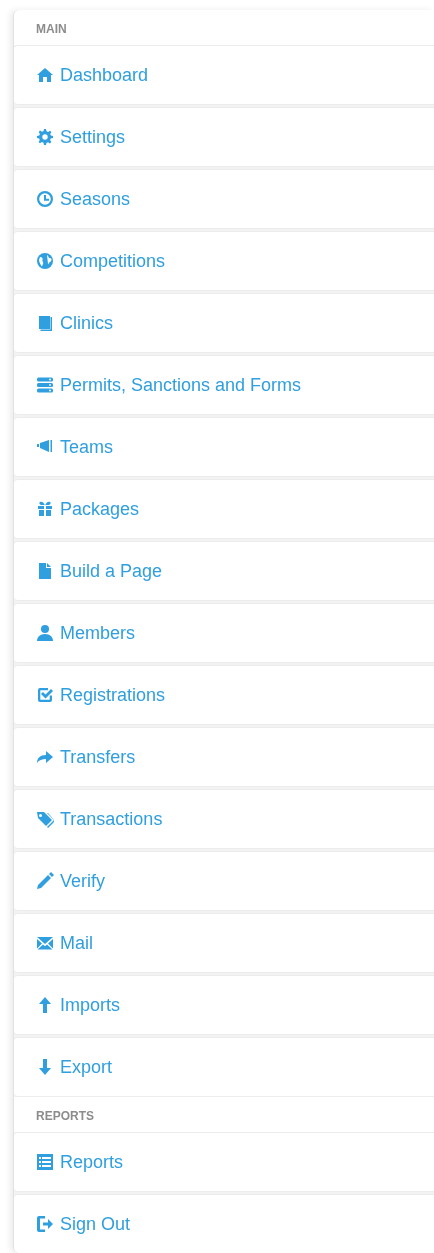  What do you see at coordinates (224, 199) in the screenshot?
I see `nav-item: Seasons` at bounding box center [224, 199].